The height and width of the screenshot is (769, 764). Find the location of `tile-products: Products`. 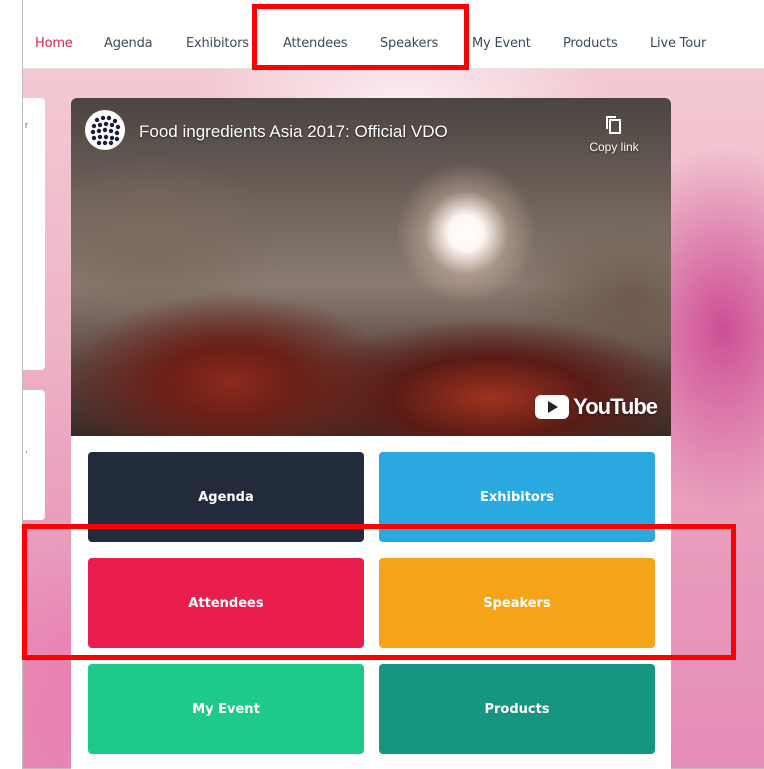

tile-products: Products is located at coordinates (517, 709).